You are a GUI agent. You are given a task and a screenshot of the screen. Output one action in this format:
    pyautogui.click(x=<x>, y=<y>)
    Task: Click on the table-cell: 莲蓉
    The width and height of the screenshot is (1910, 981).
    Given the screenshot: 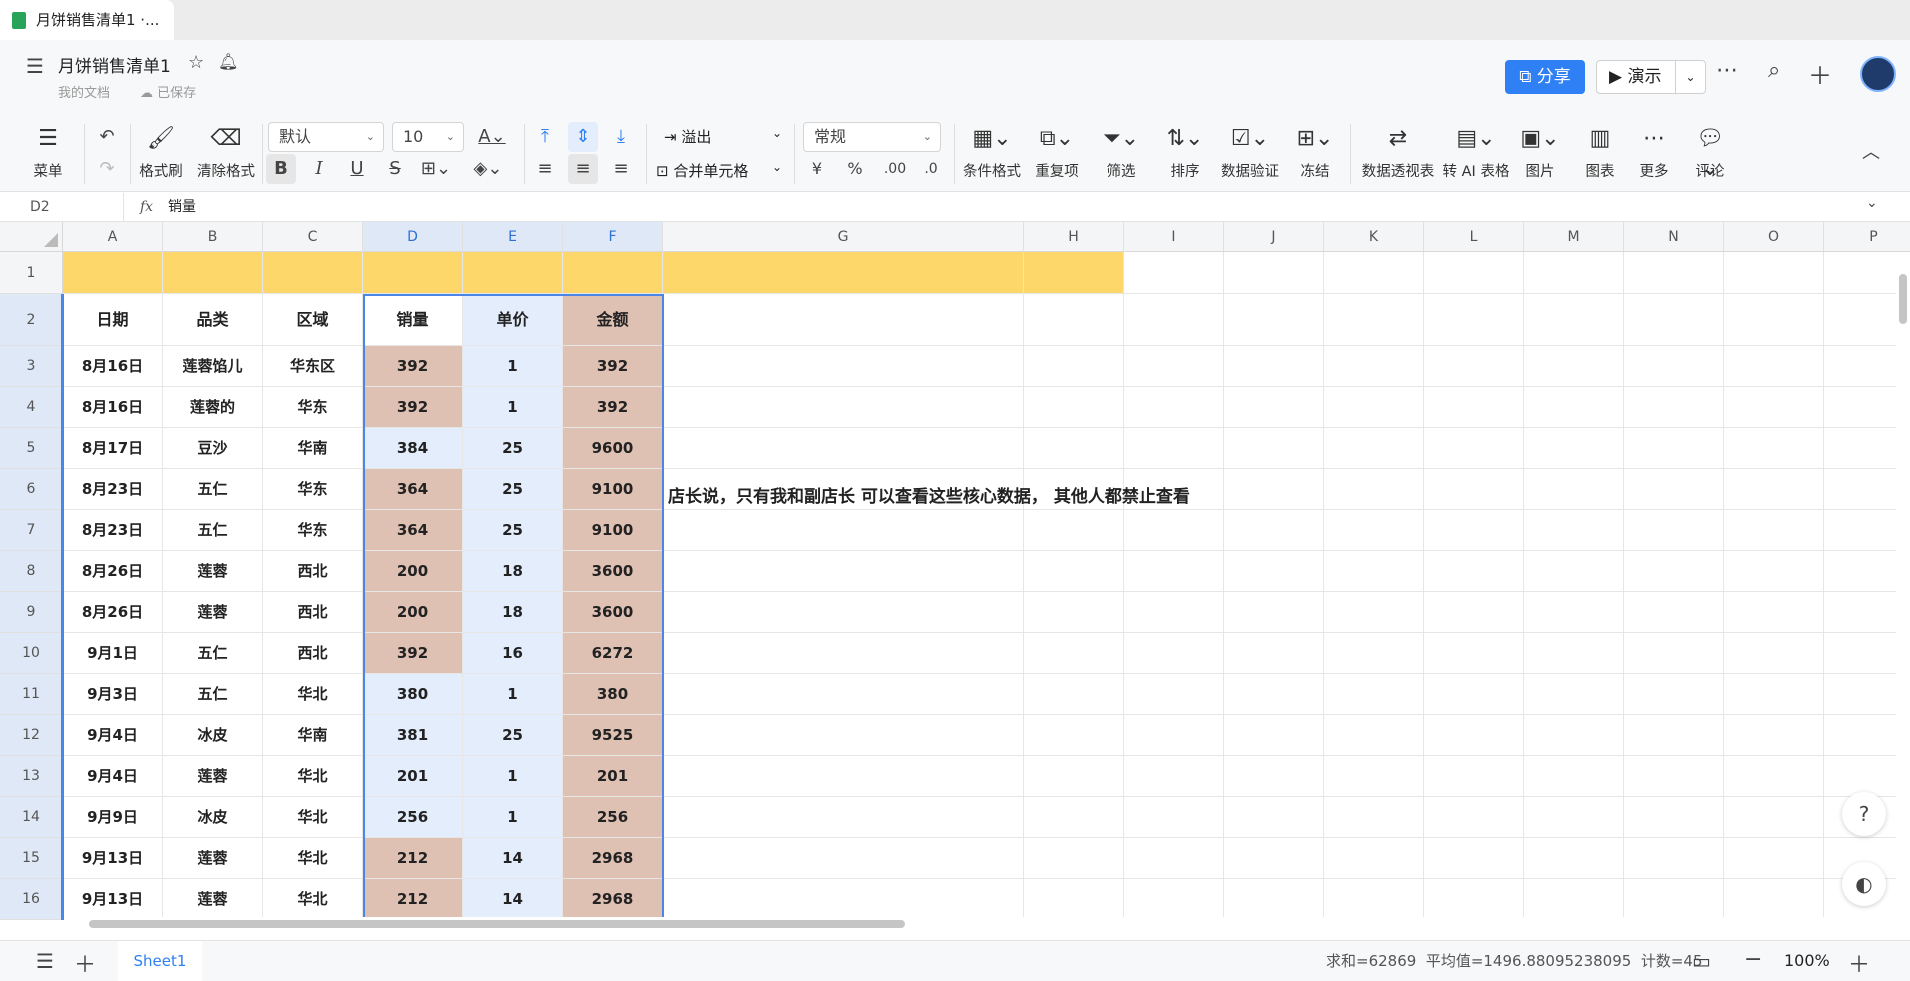 What is the action you would take?
    pyautogui.click(x=213, y=776)
    